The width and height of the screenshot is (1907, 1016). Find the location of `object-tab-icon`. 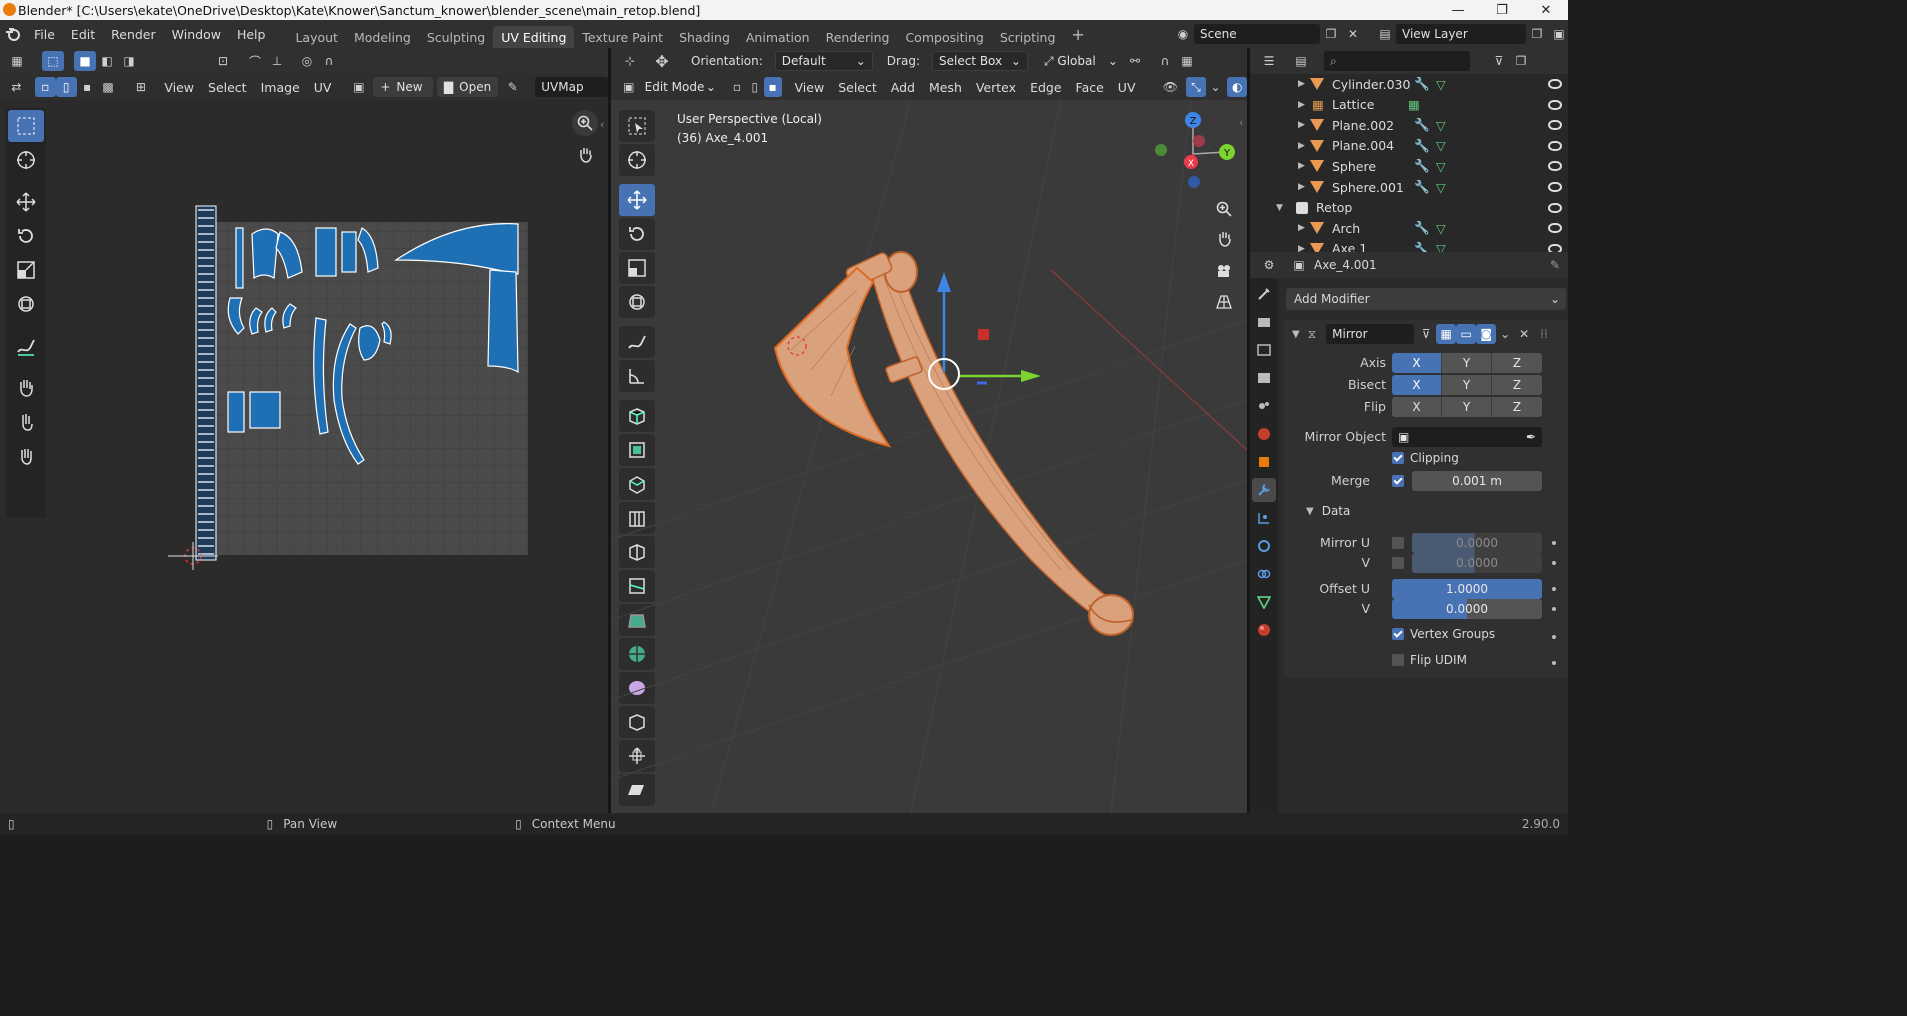

object-tab-icon is located at coordinates (1264, 462).